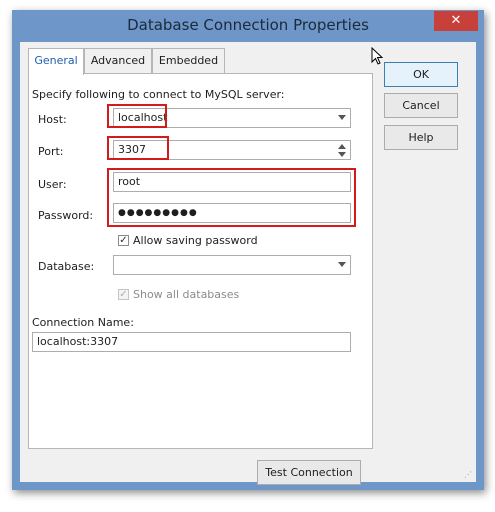 This screenshot has height=512, width=495. I want to click on port-highlight-box, so click(138, 148).